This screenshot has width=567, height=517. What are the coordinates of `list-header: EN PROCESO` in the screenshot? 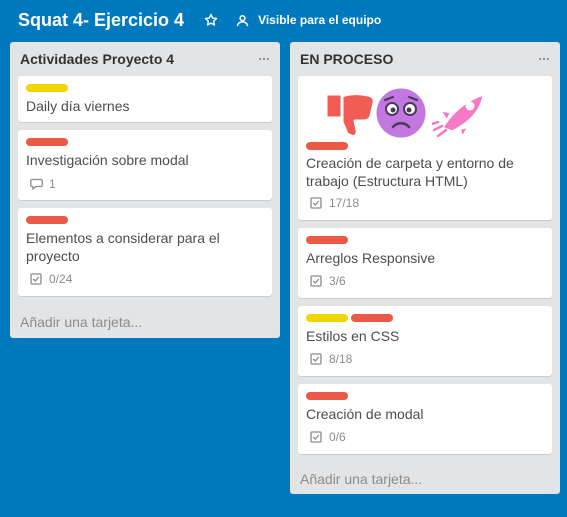 It's located at (425, 59).